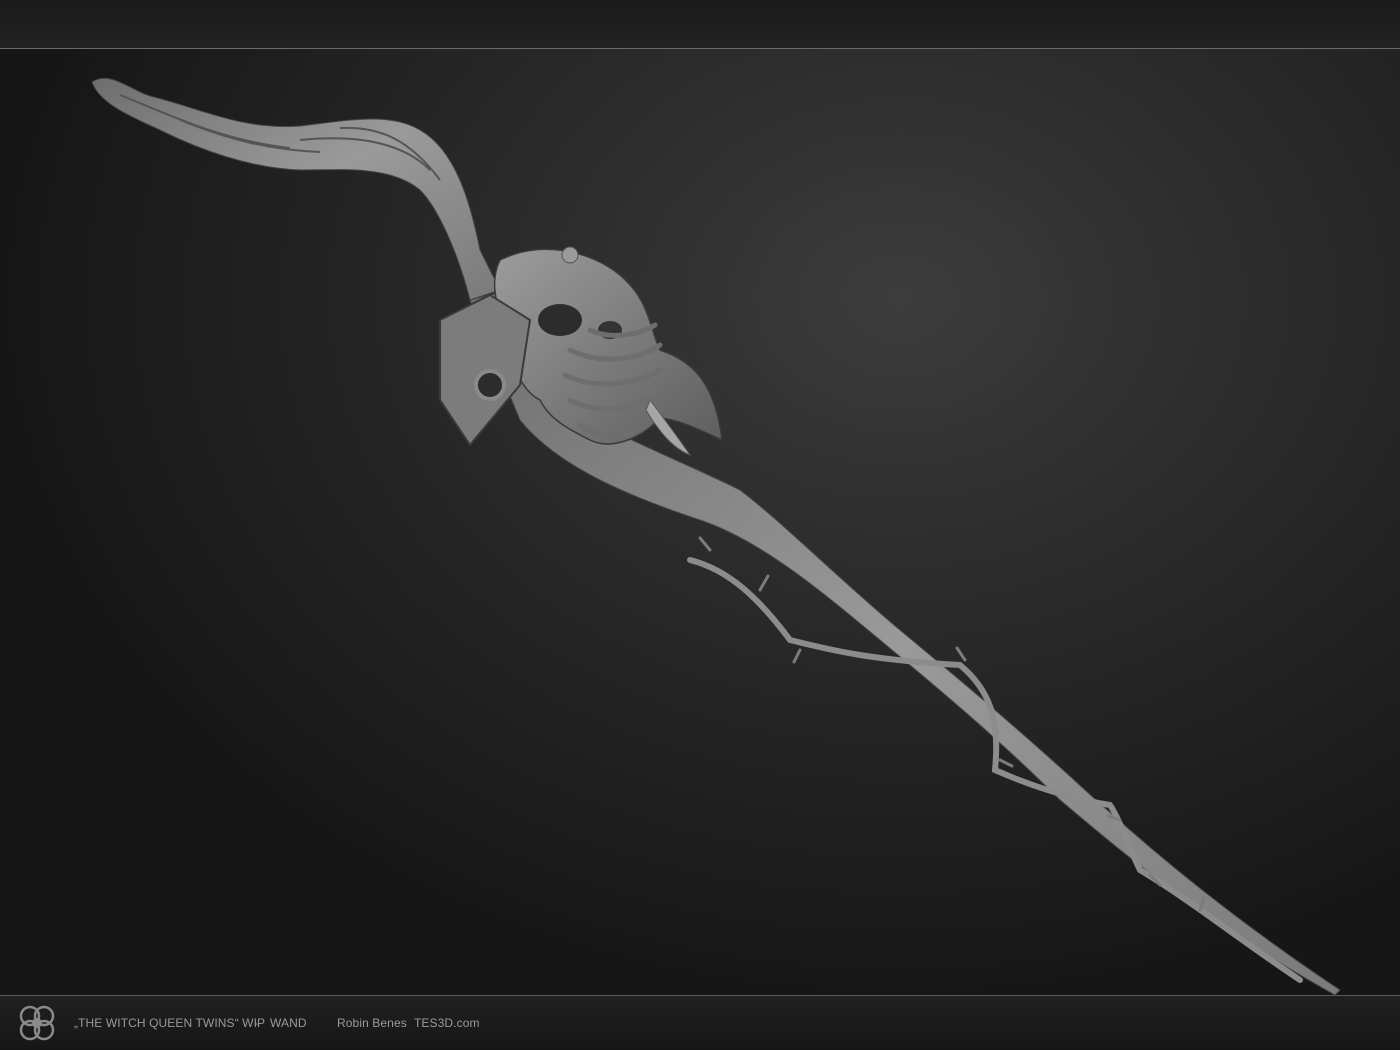 The image size is (1400, 1050). Describe the element at coordinates (570, 255) in the screenshot. I see `wand-skull-stud` at that location.